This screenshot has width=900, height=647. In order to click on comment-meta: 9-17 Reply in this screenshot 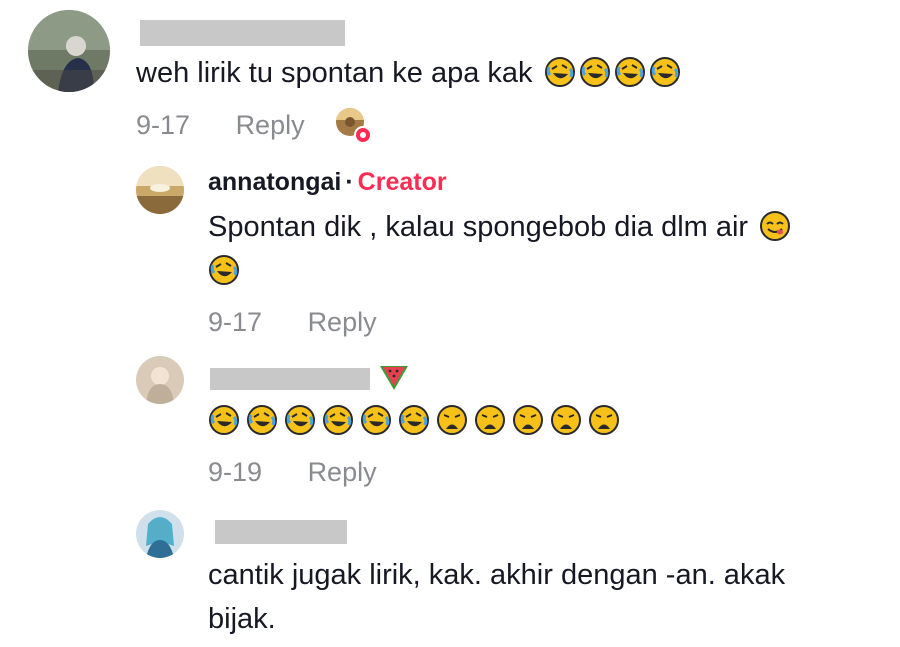, I will do `click(220, 125)`.